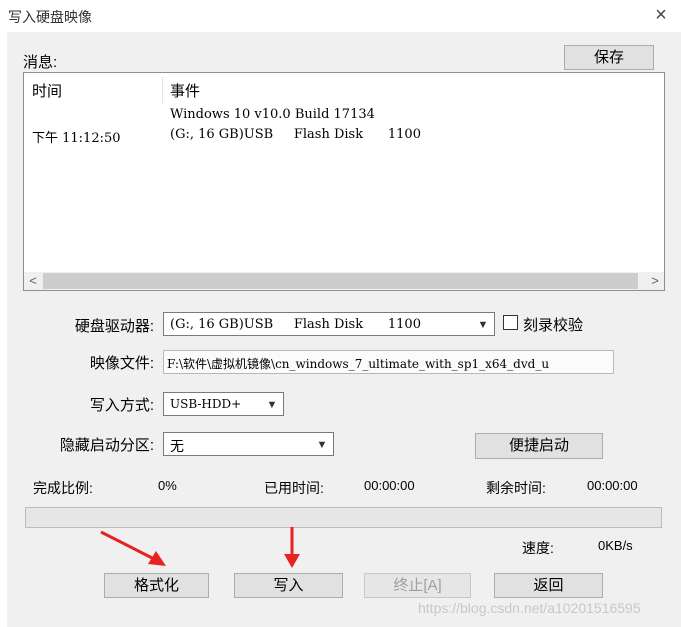 The width and height of the screenshot is (681, 627). I want to click on hidden-partition-value: 无, so click(177, 446).